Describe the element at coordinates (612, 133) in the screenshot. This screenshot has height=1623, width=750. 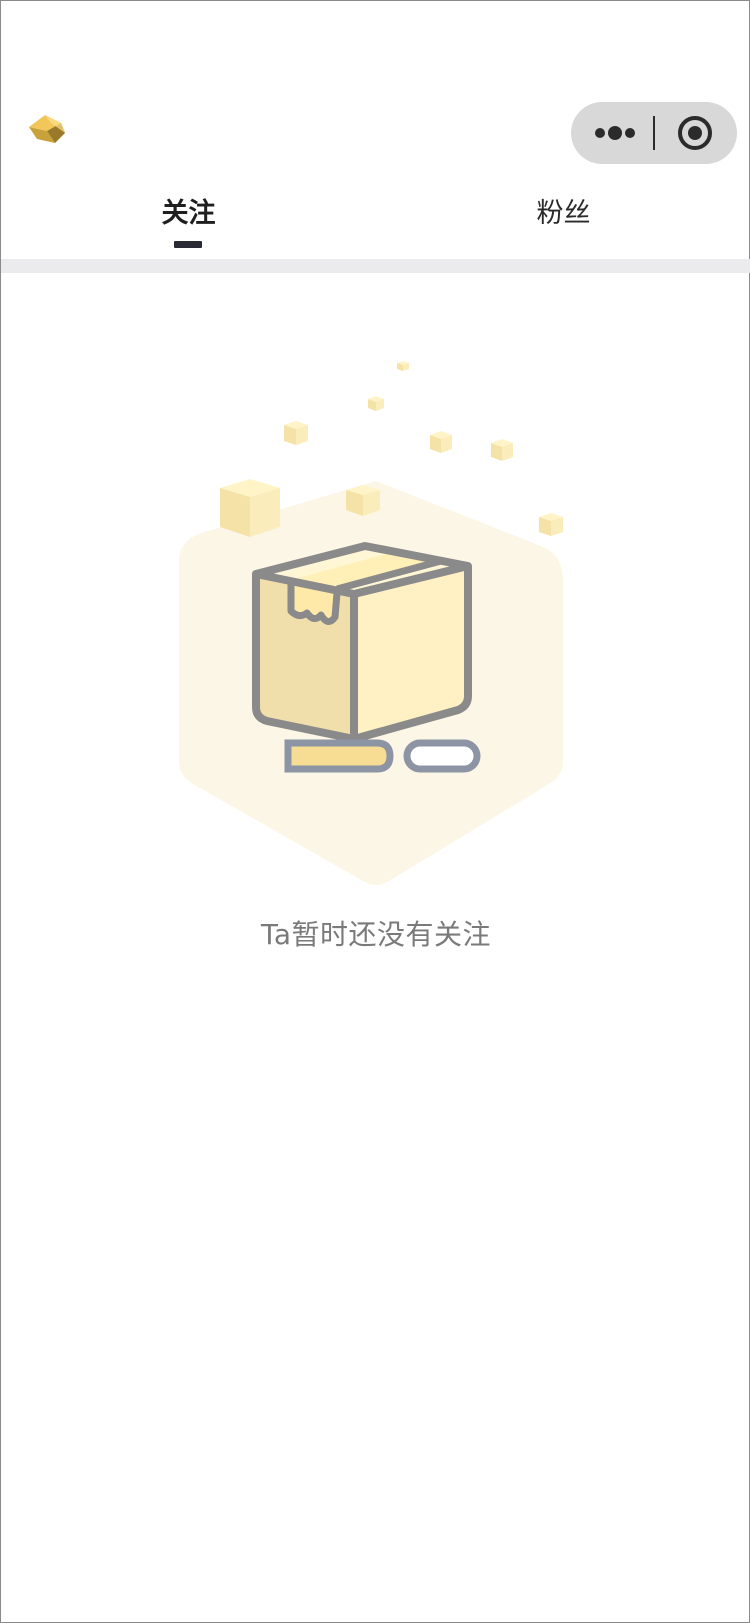
I see `more-dots-icon` at that location.